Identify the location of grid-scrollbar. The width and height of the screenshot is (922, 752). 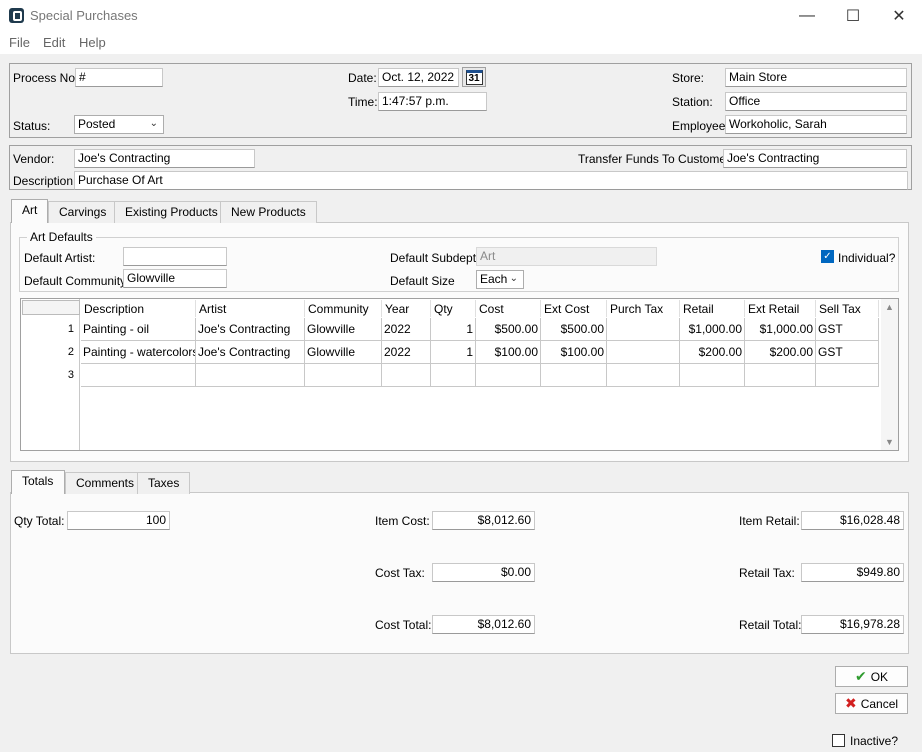
(889, 374).